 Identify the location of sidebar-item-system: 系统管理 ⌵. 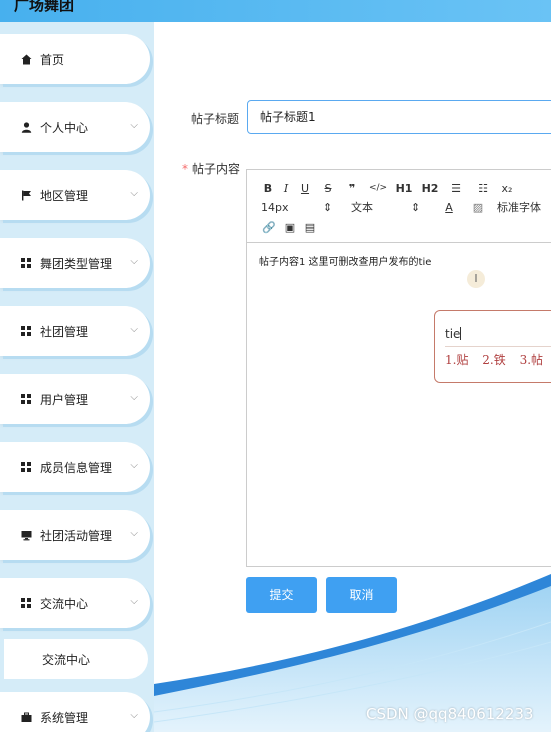
(75, 712).